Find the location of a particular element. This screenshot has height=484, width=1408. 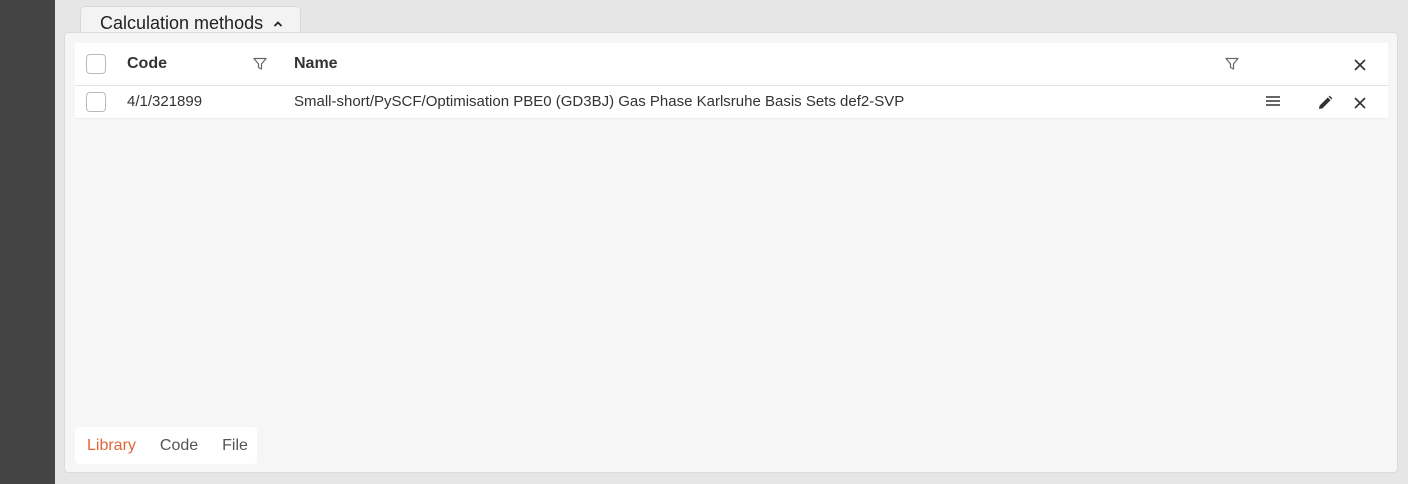

left-sidebar-rail is located at coordinates (27, 242).